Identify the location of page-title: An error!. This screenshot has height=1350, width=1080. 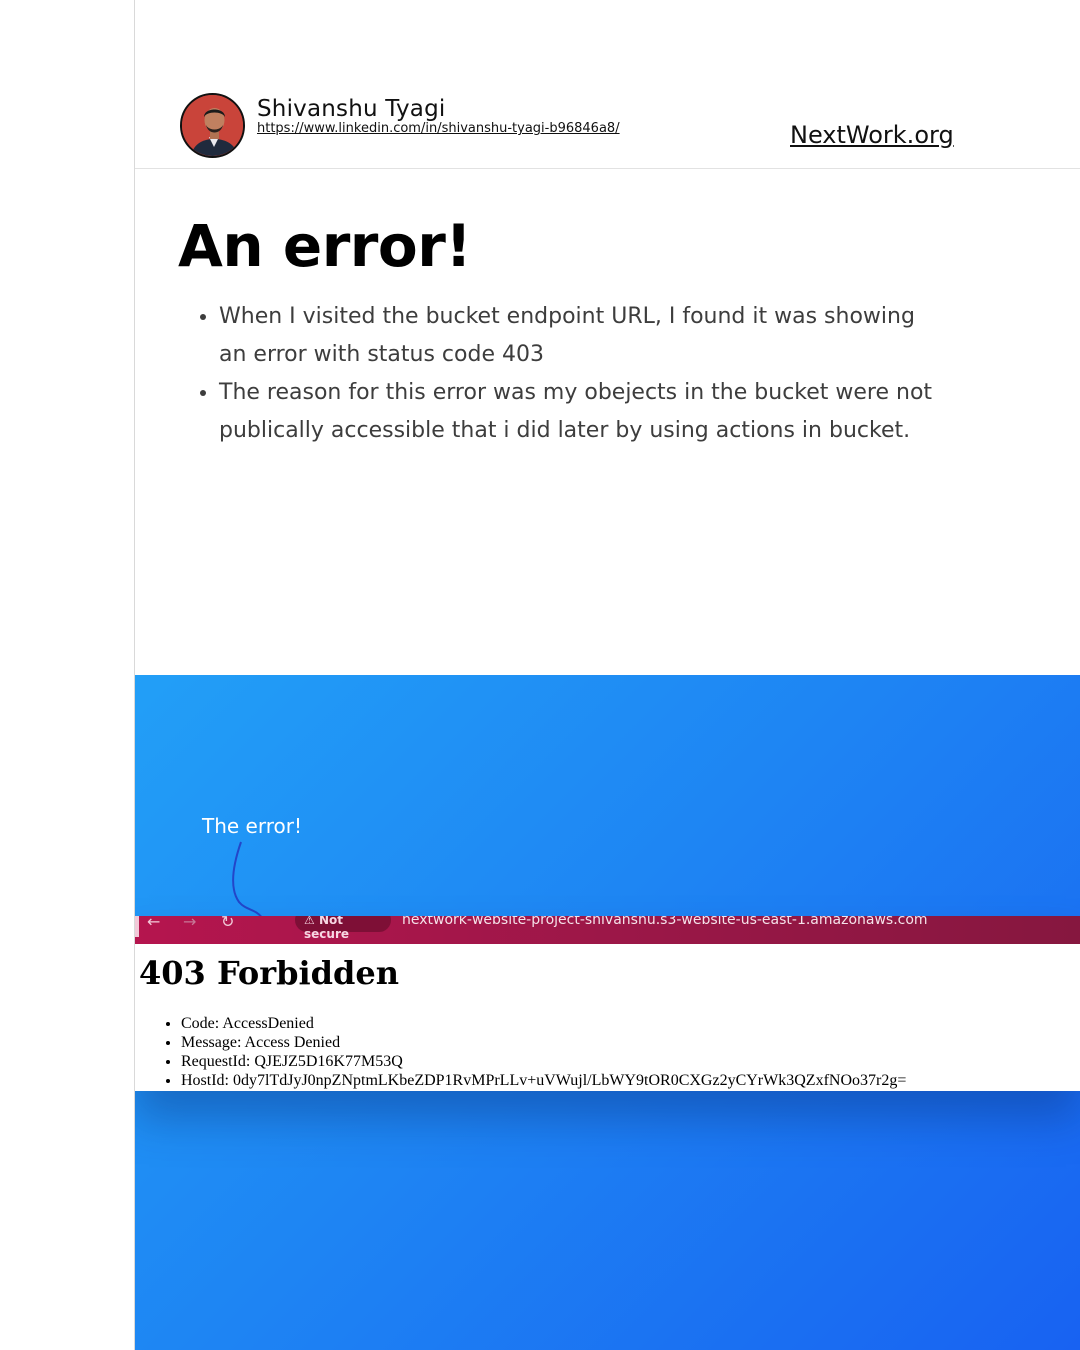
(325, 246).